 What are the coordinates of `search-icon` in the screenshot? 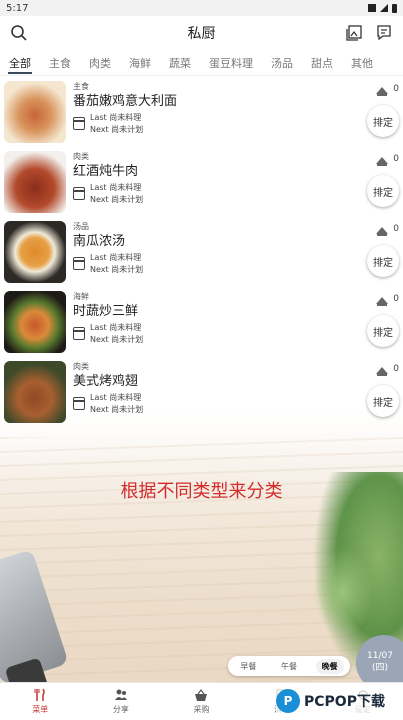 It's located at (19, 33).